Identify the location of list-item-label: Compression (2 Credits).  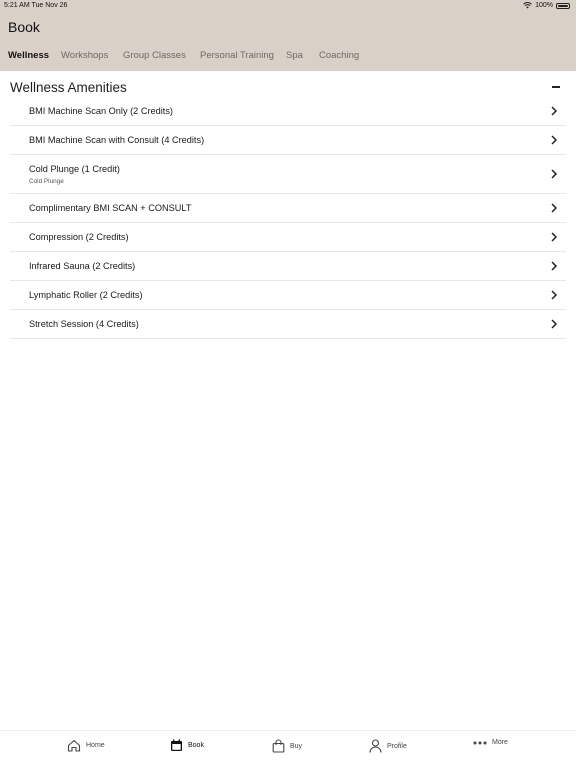
(79, 237).